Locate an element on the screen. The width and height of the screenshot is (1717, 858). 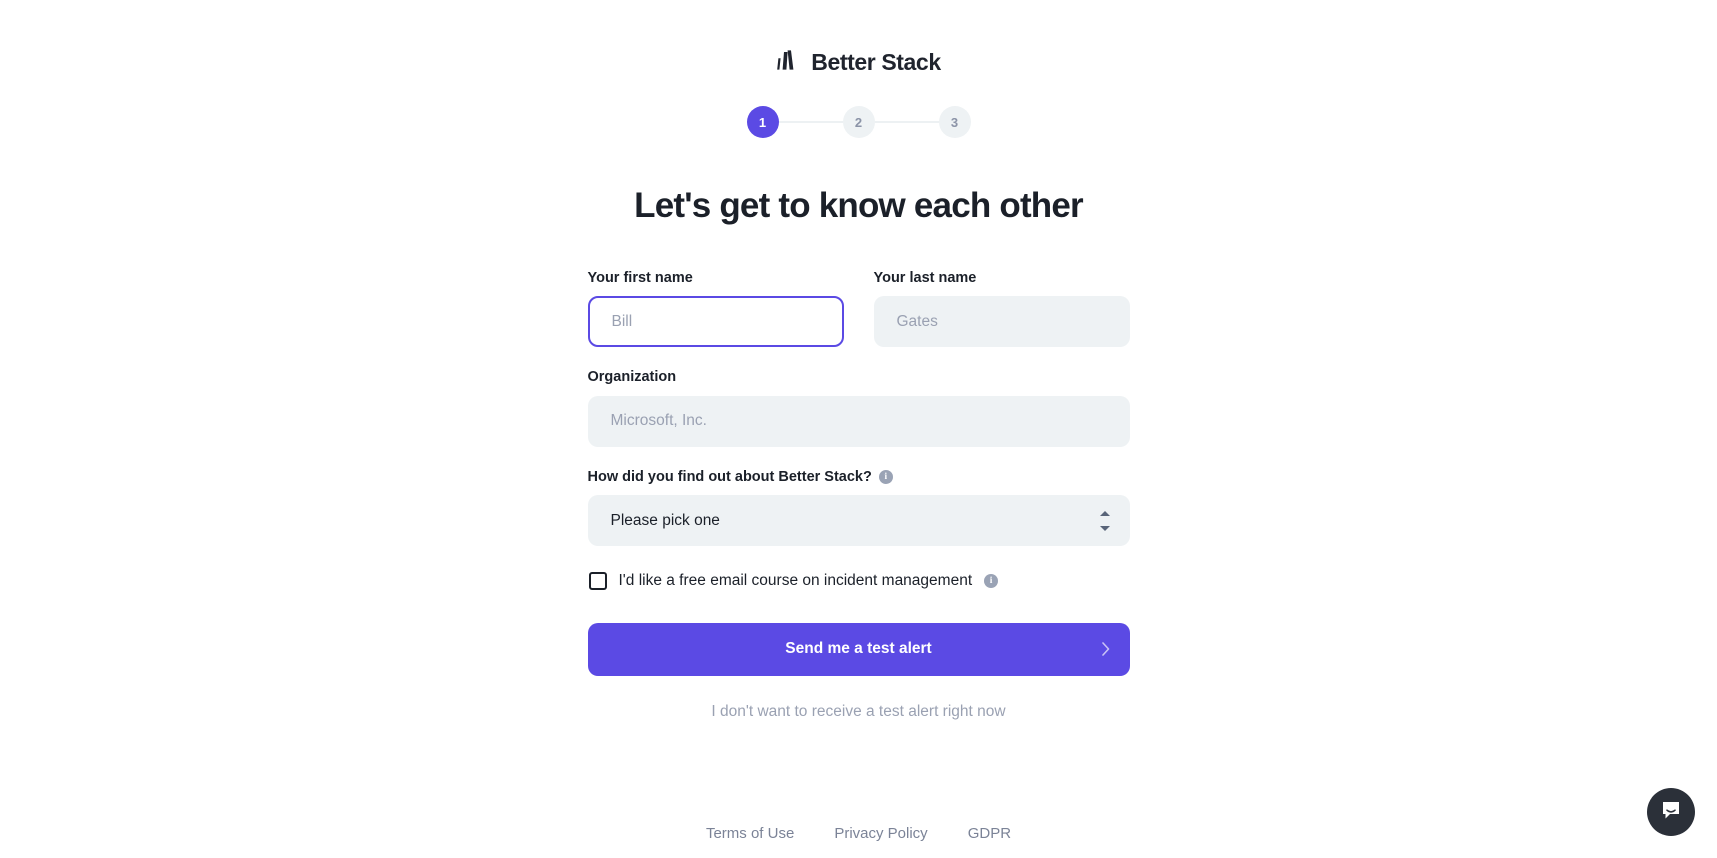
referral-label-text: How did you find out about Better Stack? is located at coordinates (729, 476).